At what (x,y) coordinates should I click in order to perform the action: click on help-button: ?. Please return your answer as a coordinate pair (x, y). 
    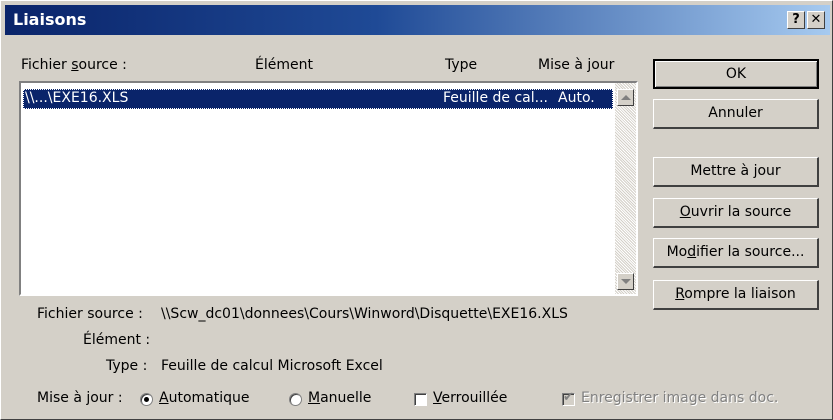
    Looking at the image, I should click on (796, 20).